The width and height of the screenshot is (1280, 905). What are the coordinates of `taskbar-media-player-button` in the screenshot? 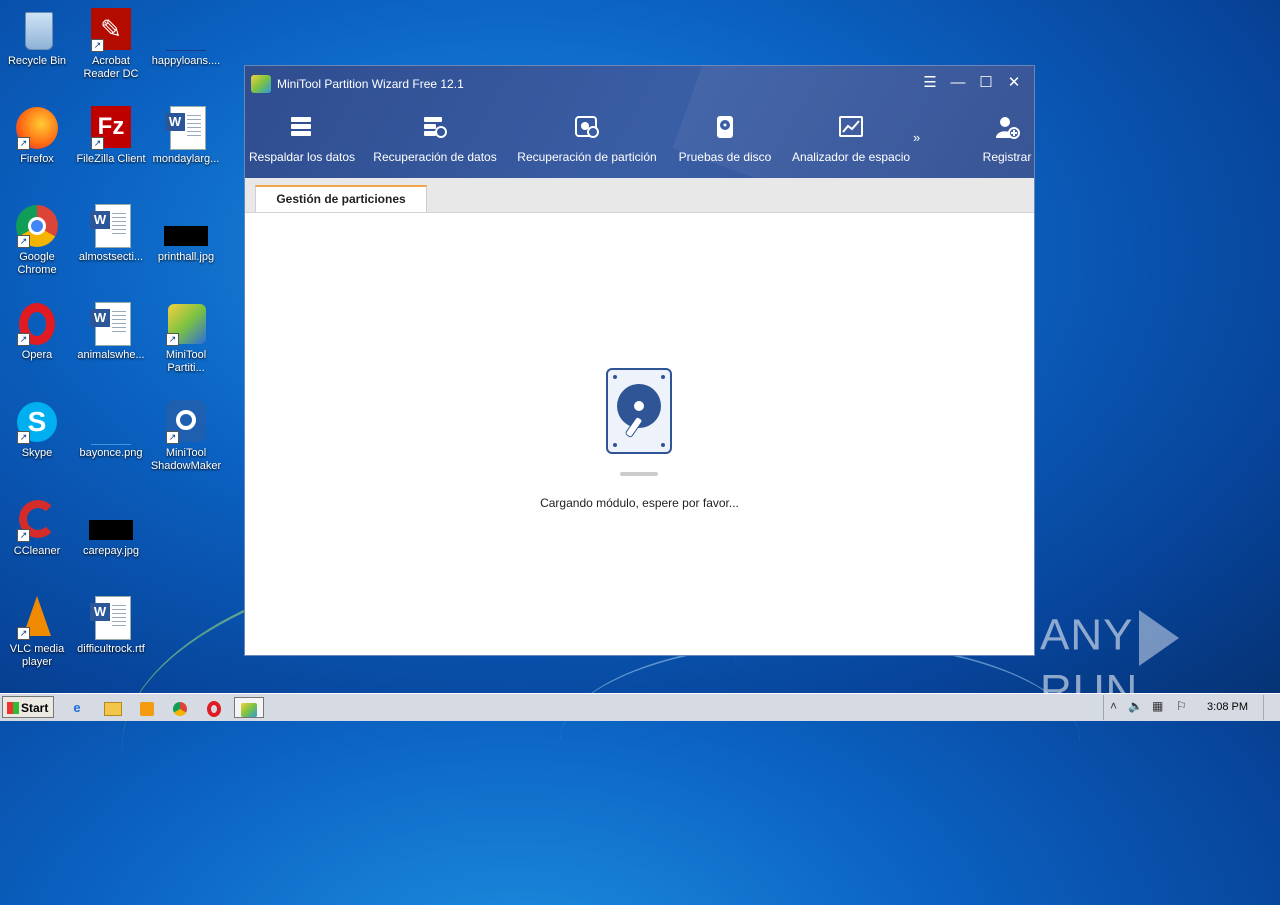 It's located at (147, 707).